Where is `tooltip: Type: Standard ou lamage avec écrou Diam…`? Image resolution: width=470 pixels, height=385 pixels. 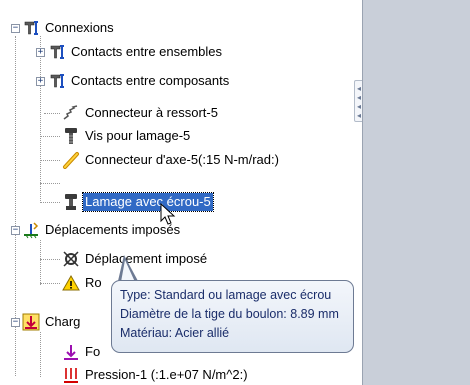 tooltip: Type: Standard ou lamage avec écrou Diam… is located at coordinates (232, 316).